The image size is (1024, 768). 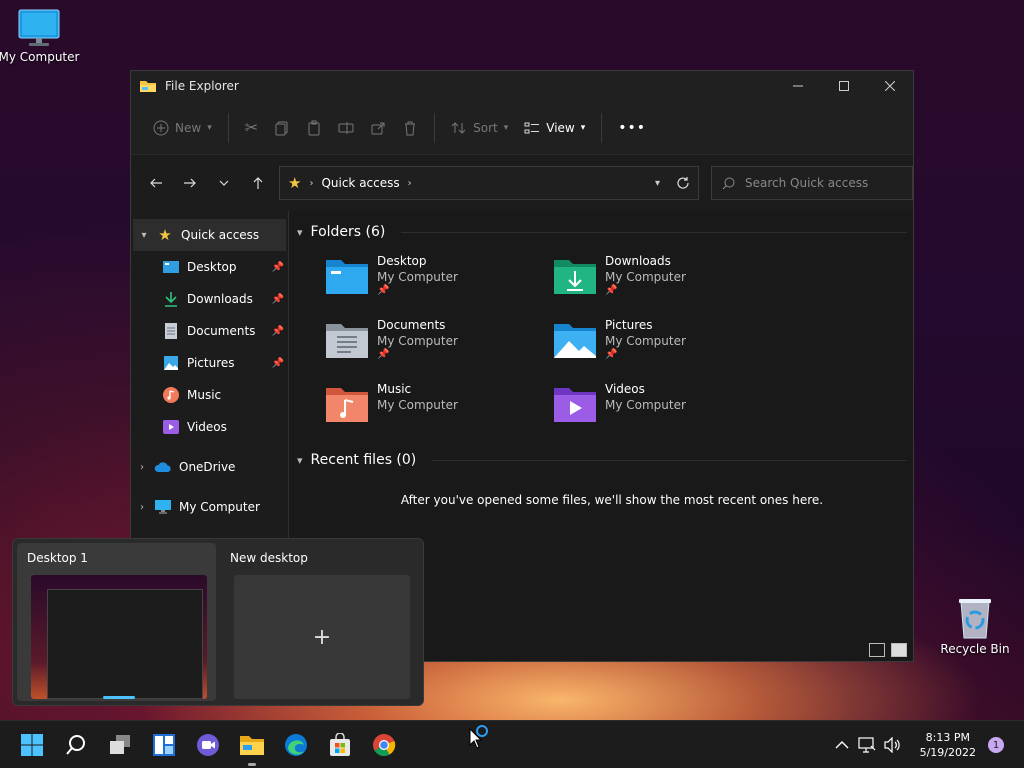 I want to click on paste-button, so click(x=314, y=128).